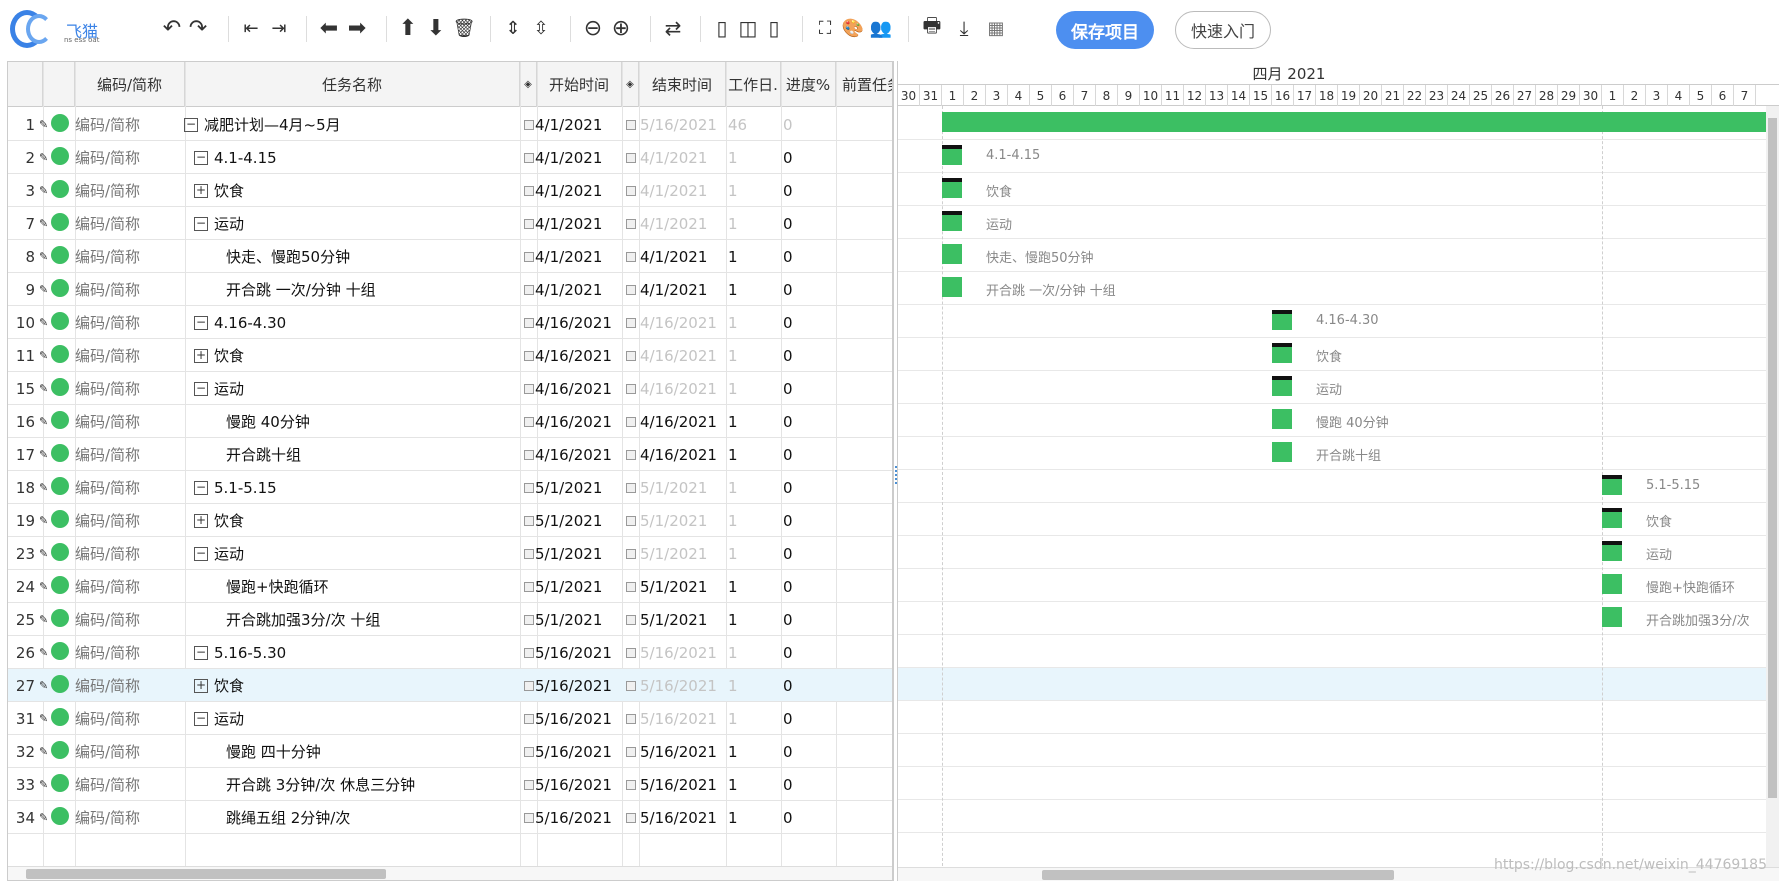 The width and height of the screenshot is (1786, 895). What do you see at coordinates (753, 84) in the screenshot?
I see `header-work: 工作日.` at bounding box center [753, 84].